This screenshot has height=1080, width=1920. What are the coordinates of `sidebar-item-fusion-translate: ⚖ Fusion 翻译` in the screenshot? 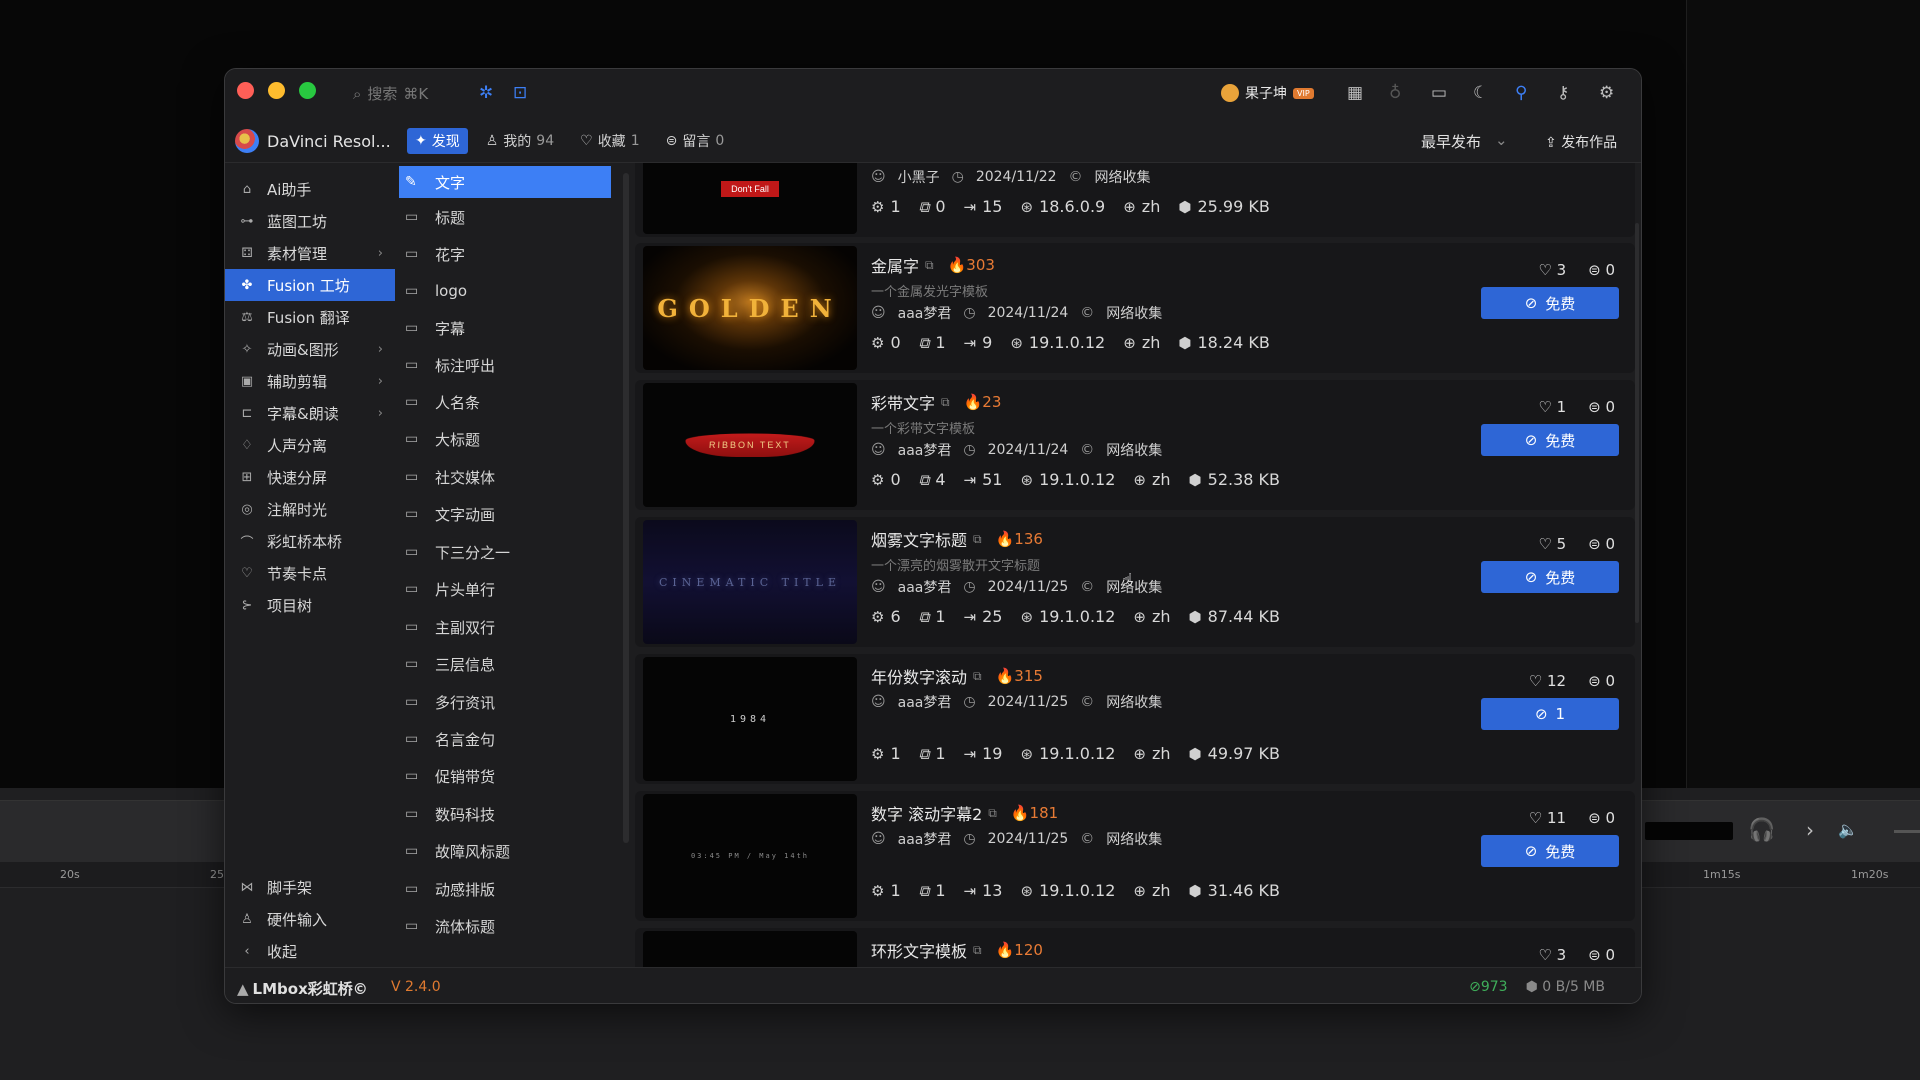 It's located at (310, 317).